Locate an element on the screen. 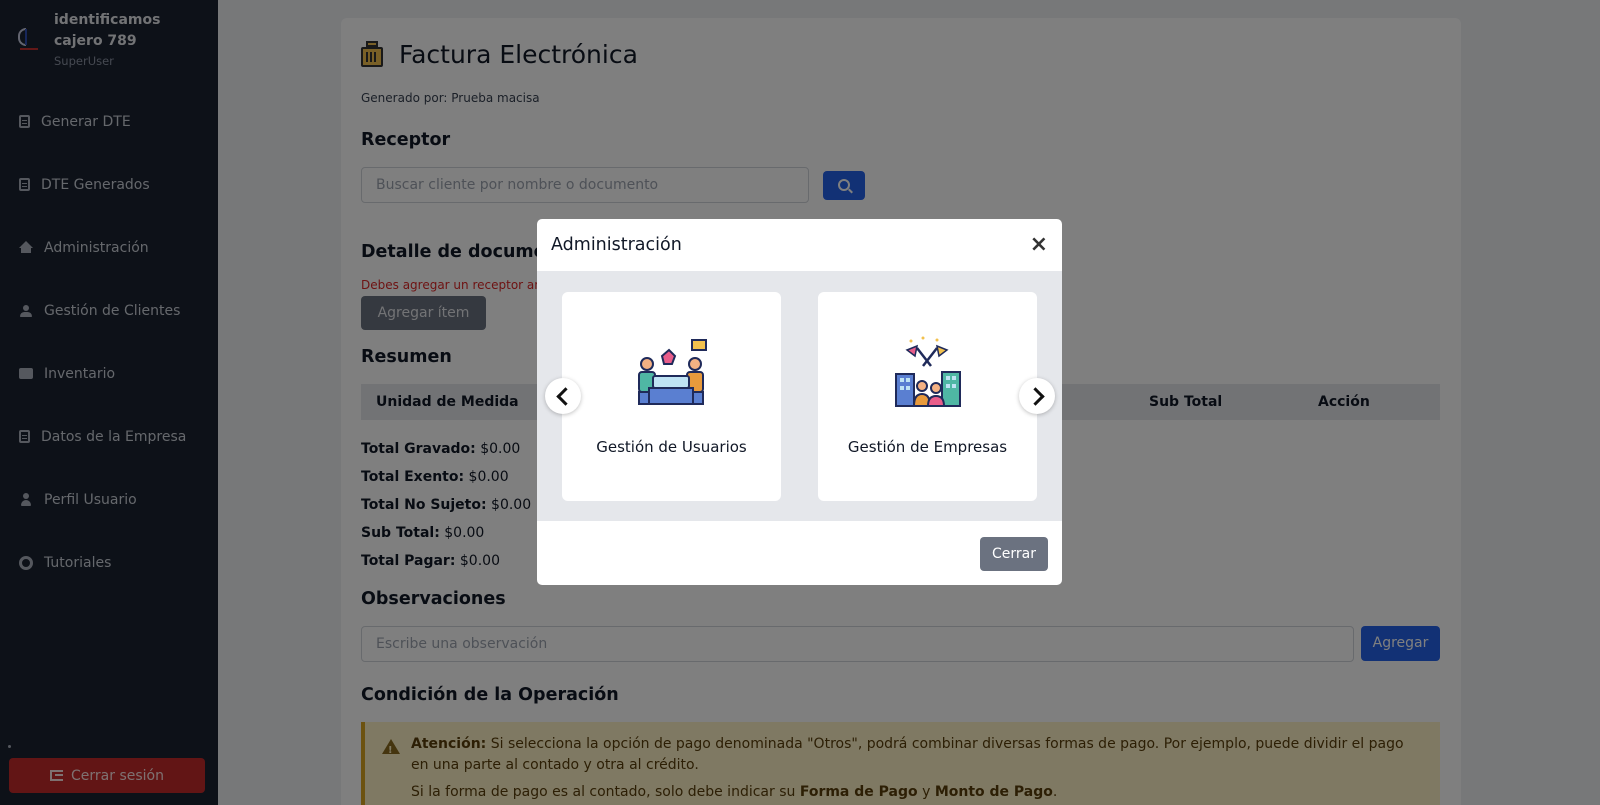 The width and height of the screenshot is (1600, 805). carousel-next-button is located at coordinates (1037, 396).